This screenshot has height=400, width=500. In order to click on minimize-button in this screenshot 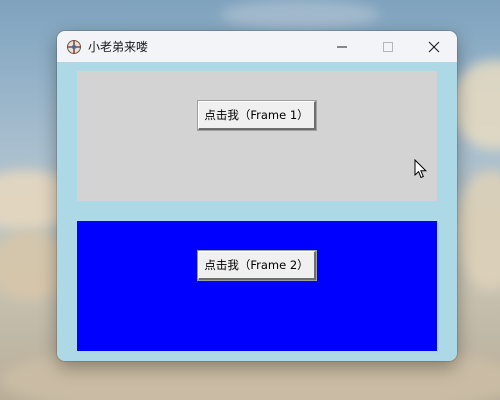, I will do `click(342, 46)`.